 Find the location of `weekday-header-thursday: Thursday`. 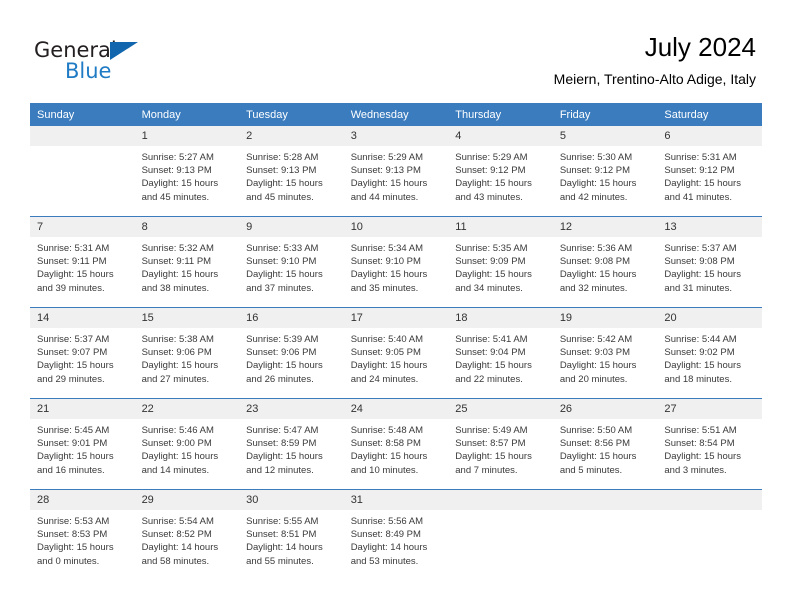

weekday-header-thursday: Thursday is located at coordinates (500, 114).